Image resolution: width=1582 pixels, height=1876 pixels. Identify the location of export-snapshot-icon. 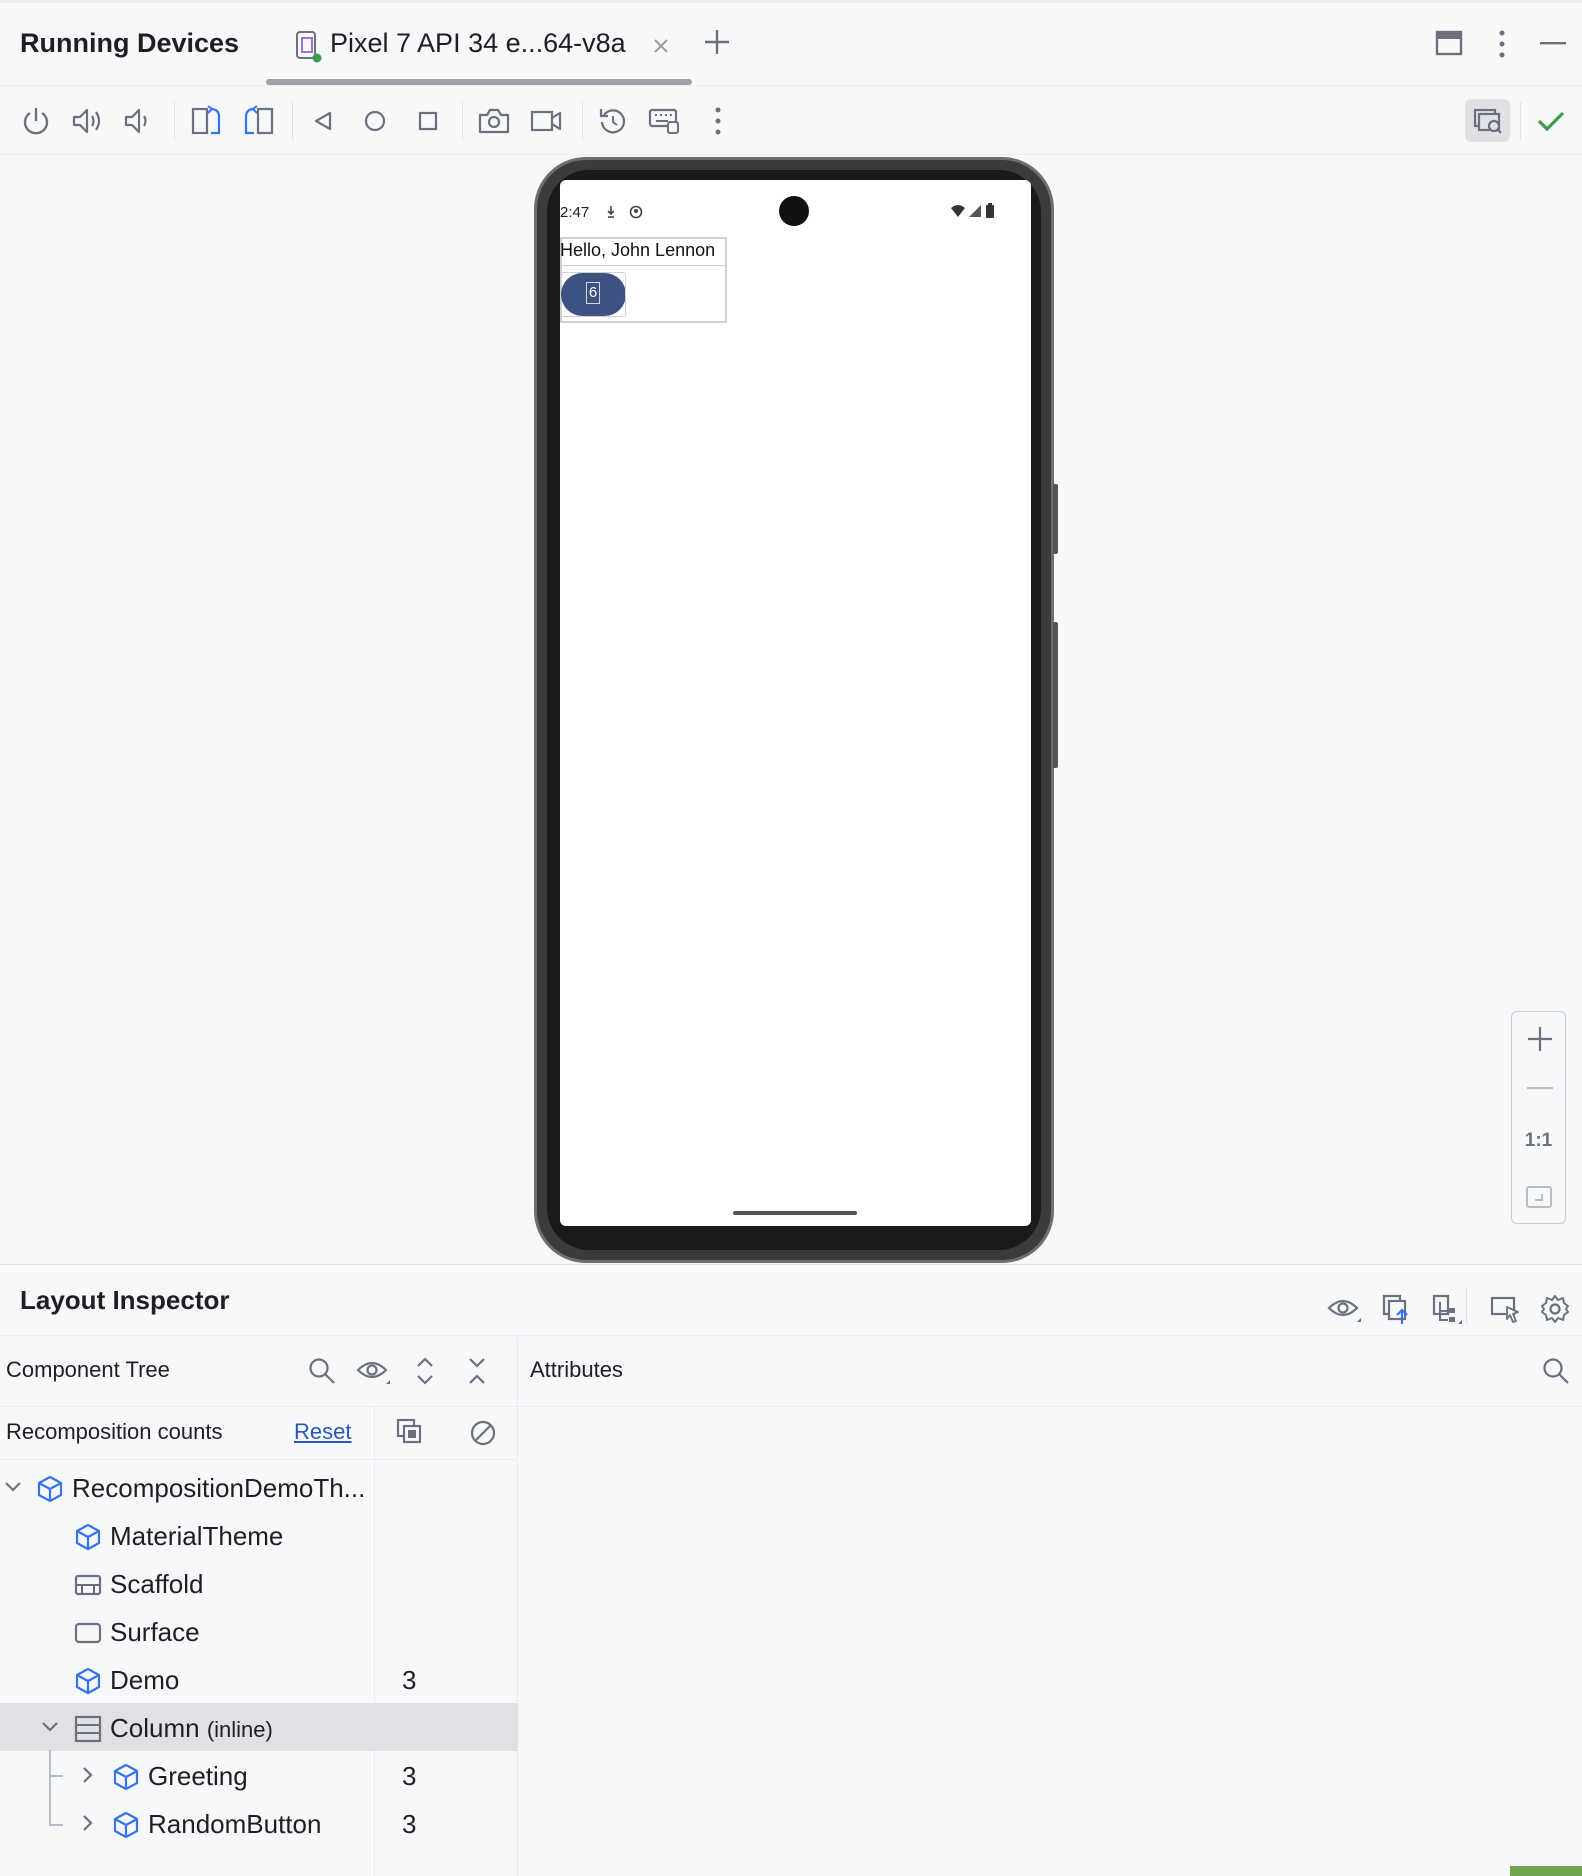
(1397, 1310).